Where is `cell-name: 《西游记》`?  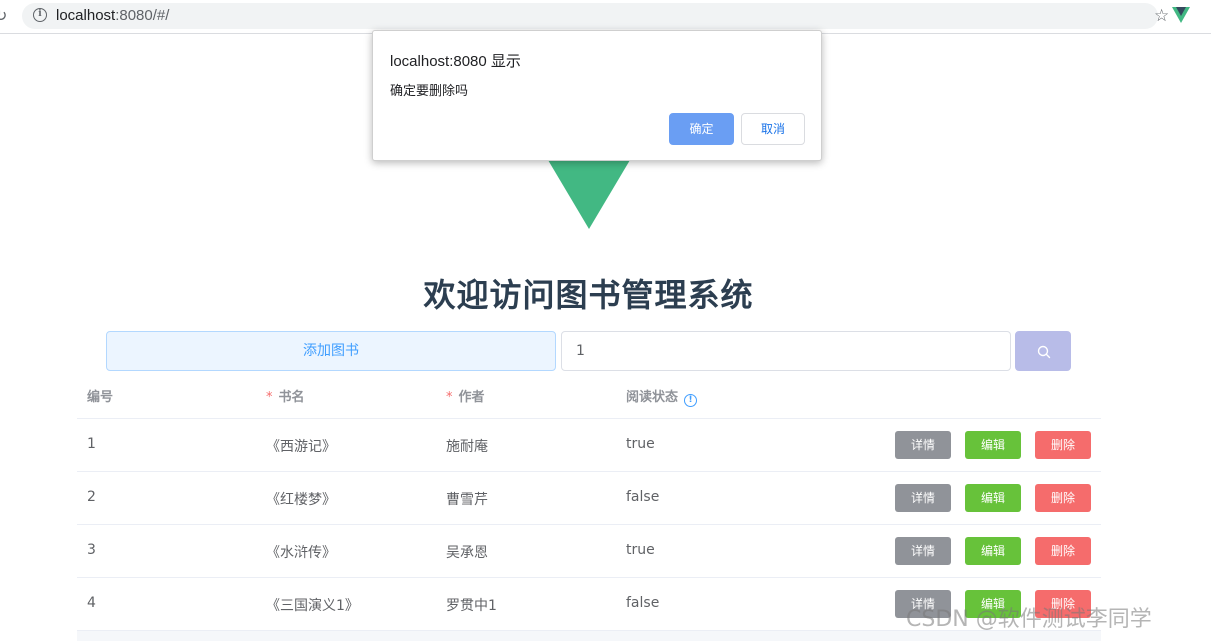
cell-name: 《西游记》 is located at coordinates (301, 447).